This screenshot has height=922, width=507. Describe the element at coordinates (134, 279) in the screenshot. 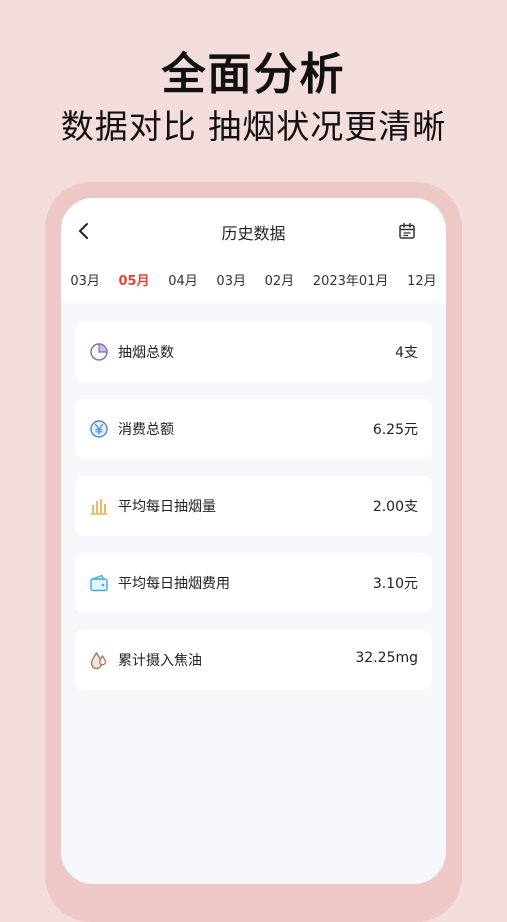

I see `tab-month-active: 05月` at that location.